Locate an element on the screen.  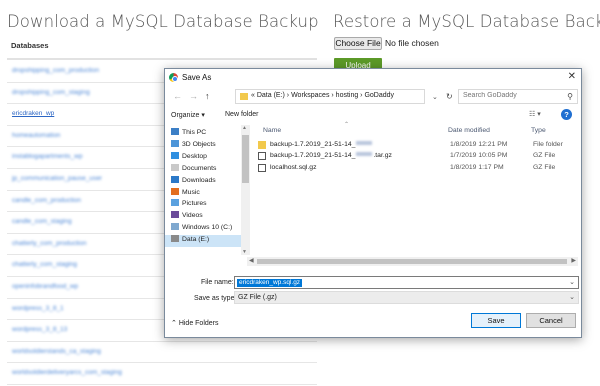
database-link: wordpress_3_8_13 is located at coordinates (39, 329).